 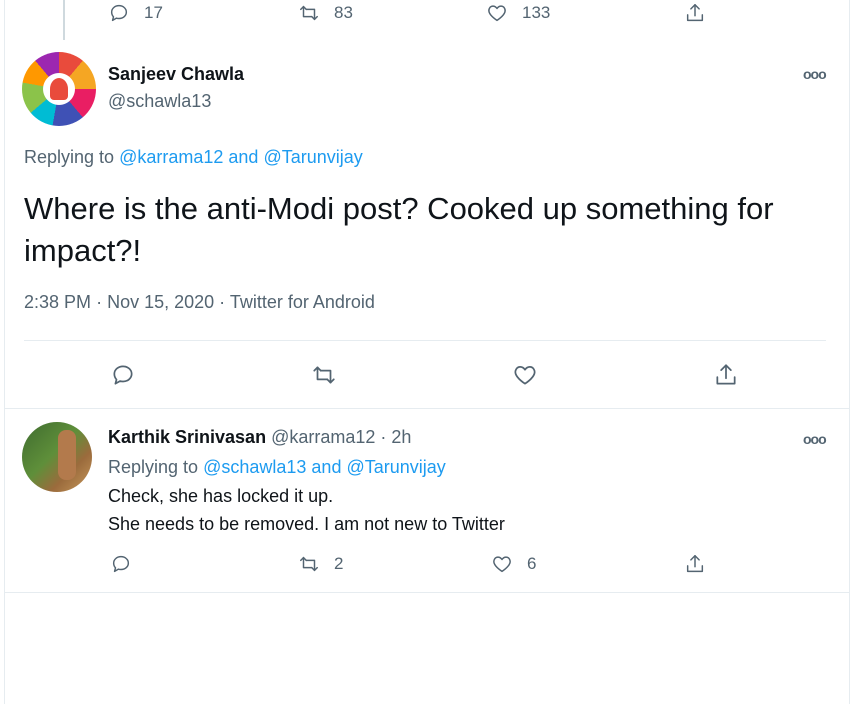 I want to click on reply-replying-to: Replying to @schawla13 and @Tarunvijay, so click(x=277, y=467).